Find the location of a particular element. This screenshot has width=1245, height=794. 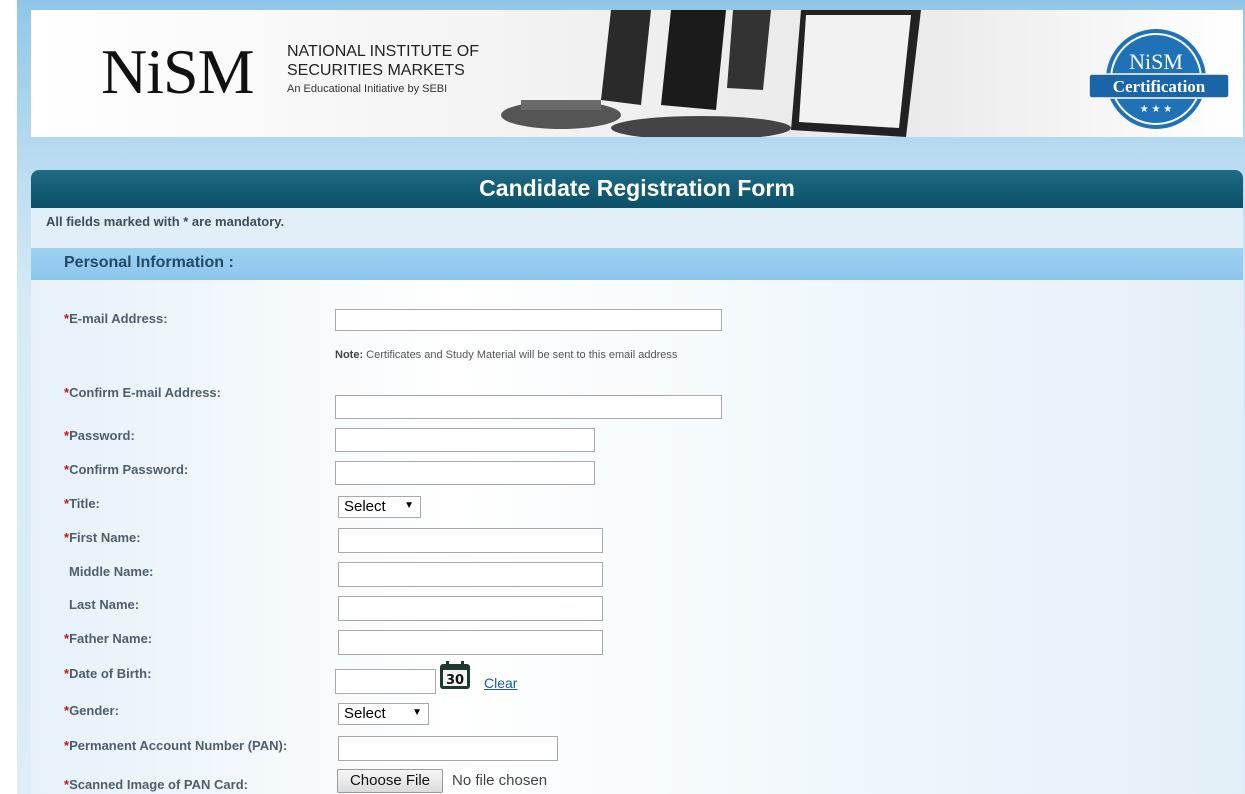

calendar-icon: 30 is located at coordinates (455, 675).